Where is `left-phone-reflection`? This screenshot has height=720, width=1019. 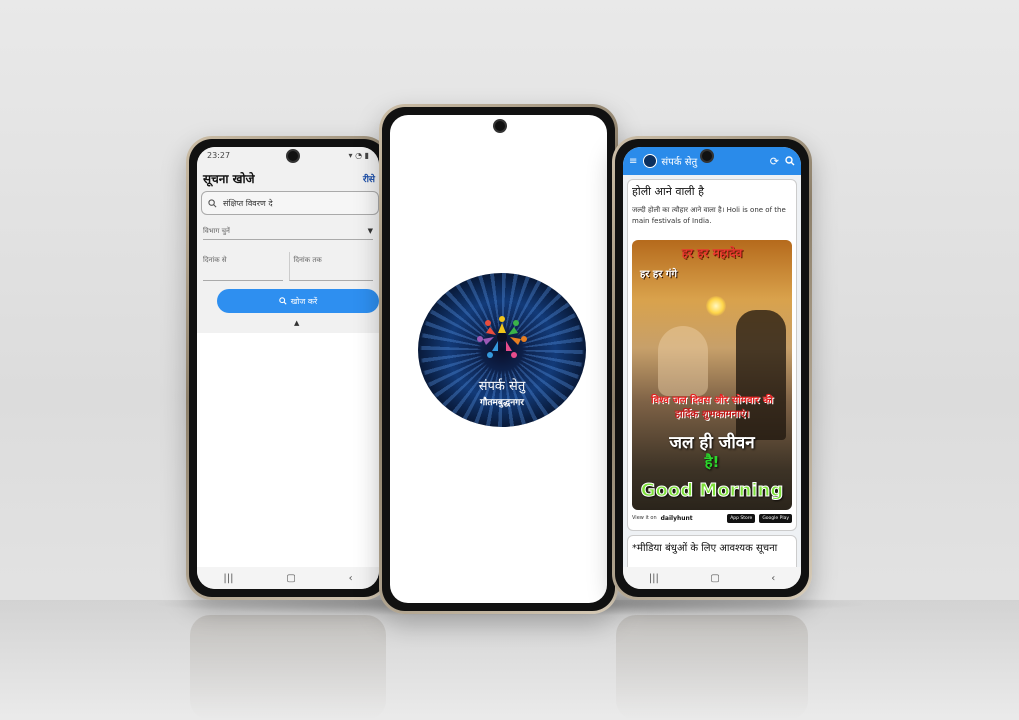 left-phone-reflection is located at coordinates (288, 667).